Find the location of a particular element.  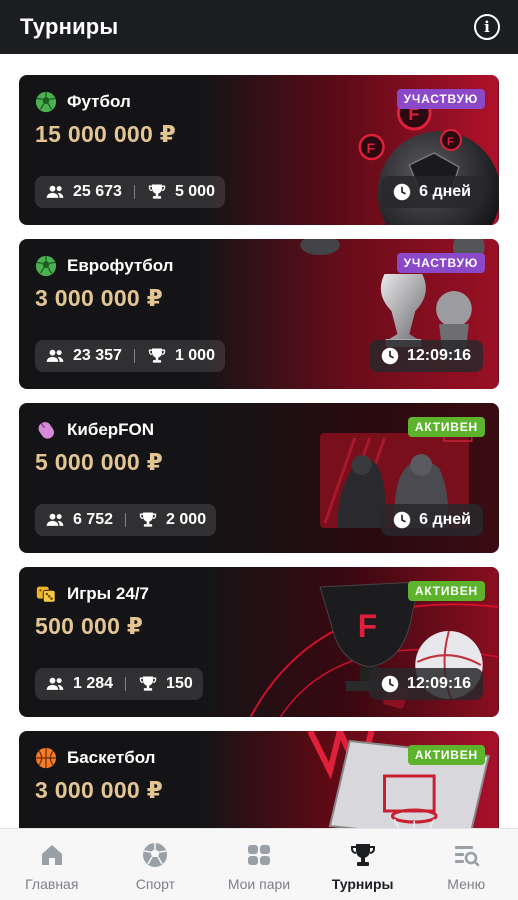

stats-pill: 25 673 5 000 is located at coordinates (130, 192).